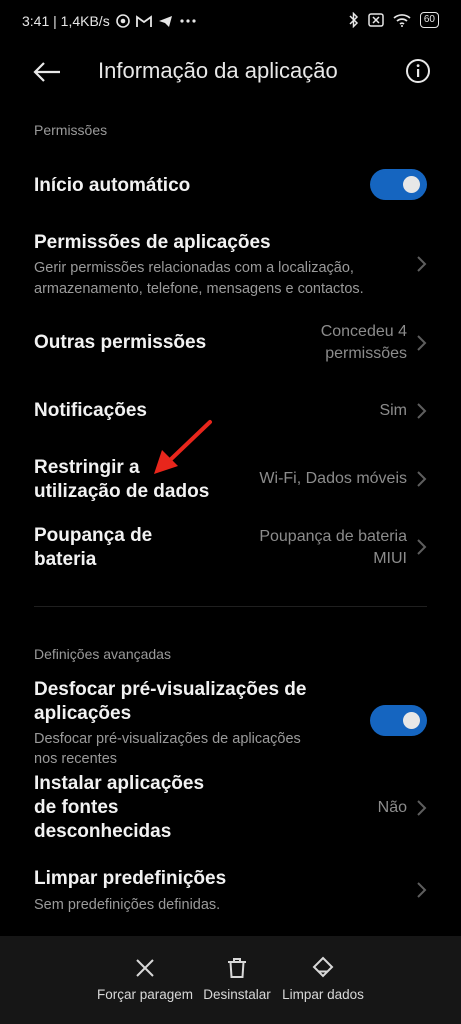  Describe the element at coordinates (429, 20) in the screenshot. I see `battery-indicator: 60` at that location.